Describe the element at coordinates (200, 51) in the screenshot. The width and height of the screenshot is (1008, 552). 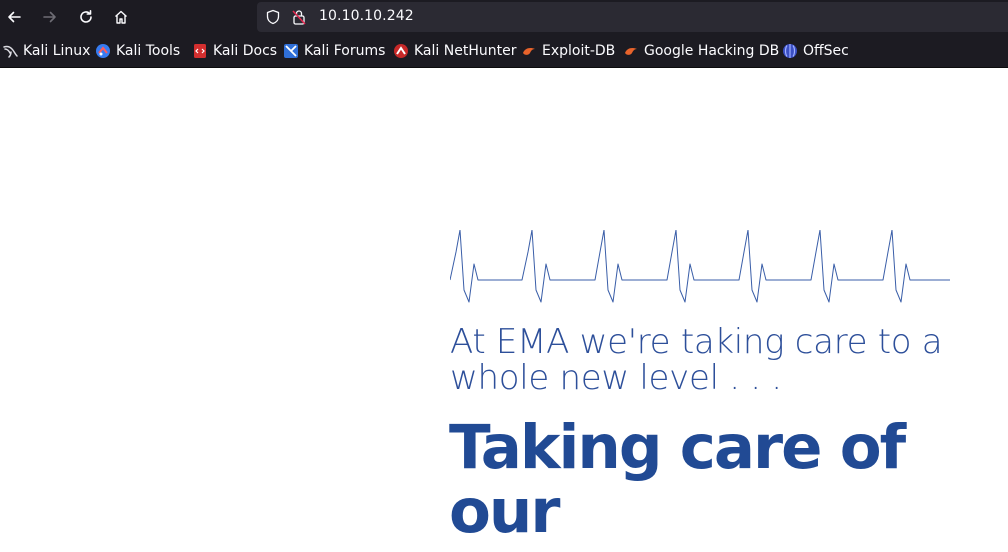
I see `kali-docs-icon` at that location.